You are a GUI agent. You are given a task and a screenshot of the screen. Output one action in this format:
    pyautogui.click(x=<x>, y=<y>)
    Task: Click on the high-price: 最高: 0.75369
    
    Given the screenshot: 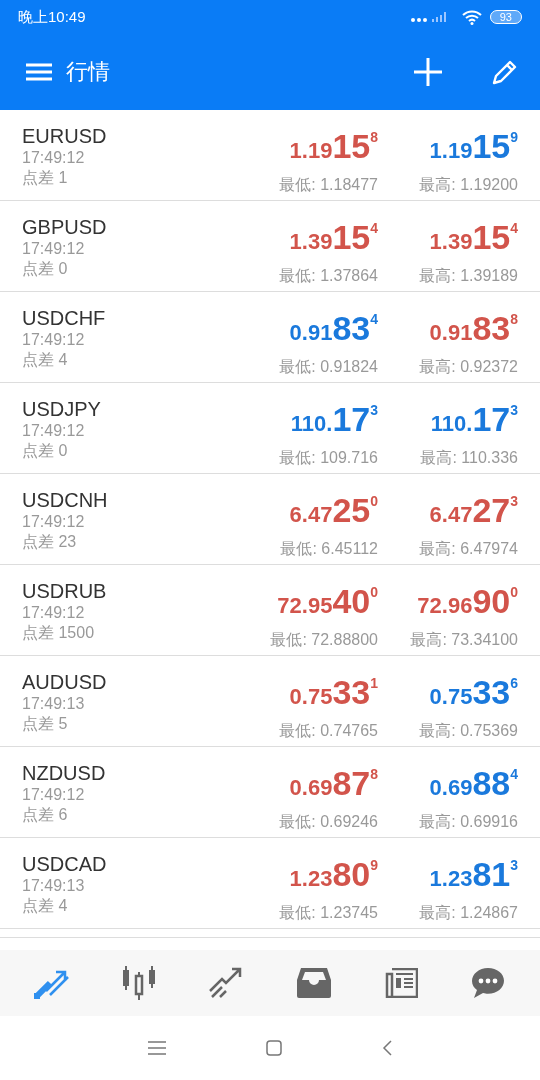 What is the action you would take?
    pyautogui.click(x=468, y=731)
    